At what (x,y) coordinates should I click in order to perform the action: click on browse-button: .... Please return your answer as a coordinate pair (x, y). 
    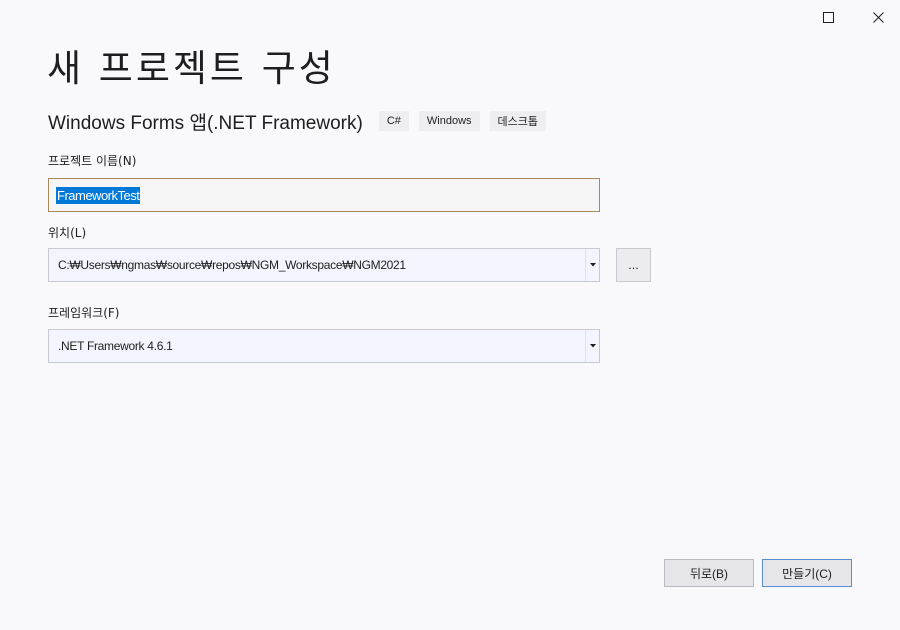
    Looking at the image, I should click on (633, 265).